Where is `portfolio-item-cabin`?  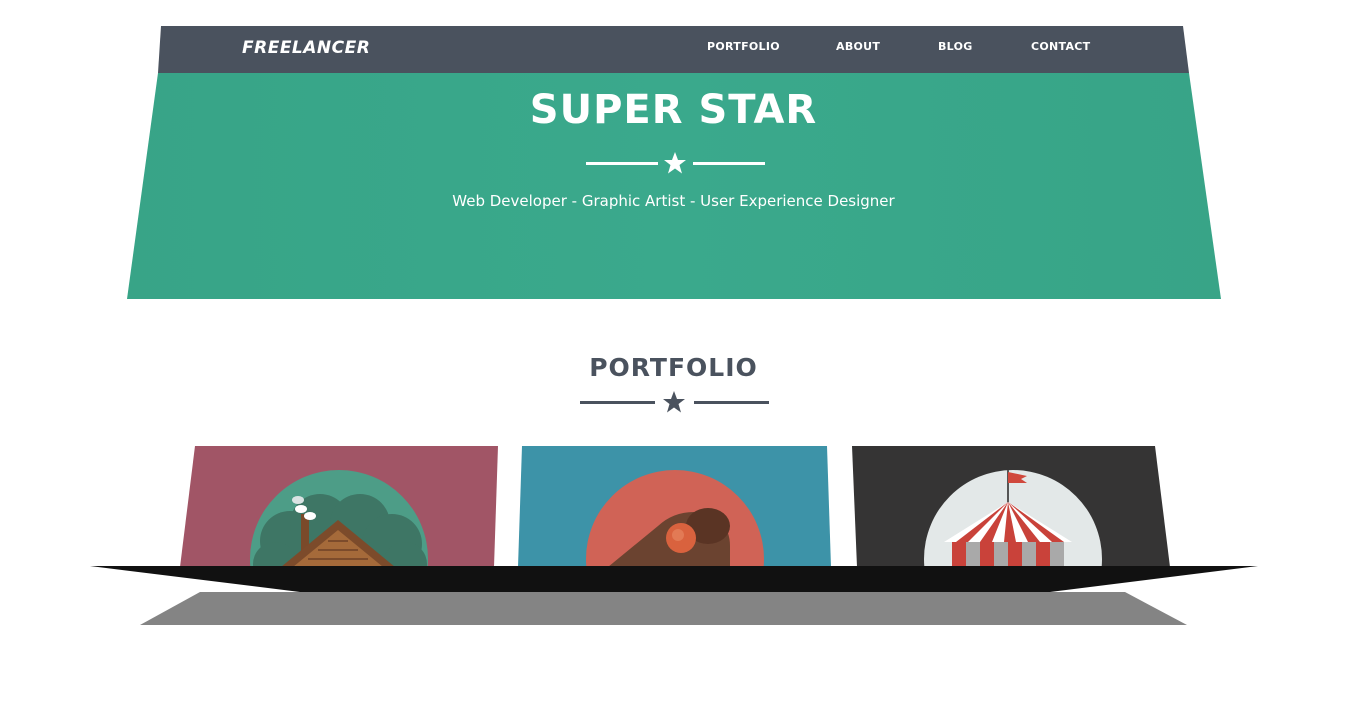
portfolio-item-cabin is located at coordinates (339, 506).